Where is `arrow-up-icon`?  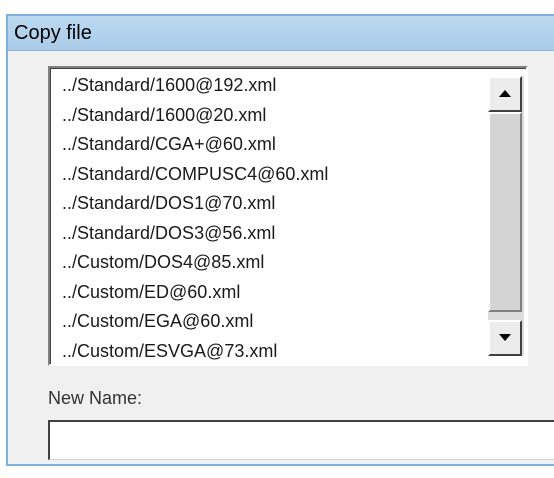
arrow-up-icon is located at coordinates (505, 94).